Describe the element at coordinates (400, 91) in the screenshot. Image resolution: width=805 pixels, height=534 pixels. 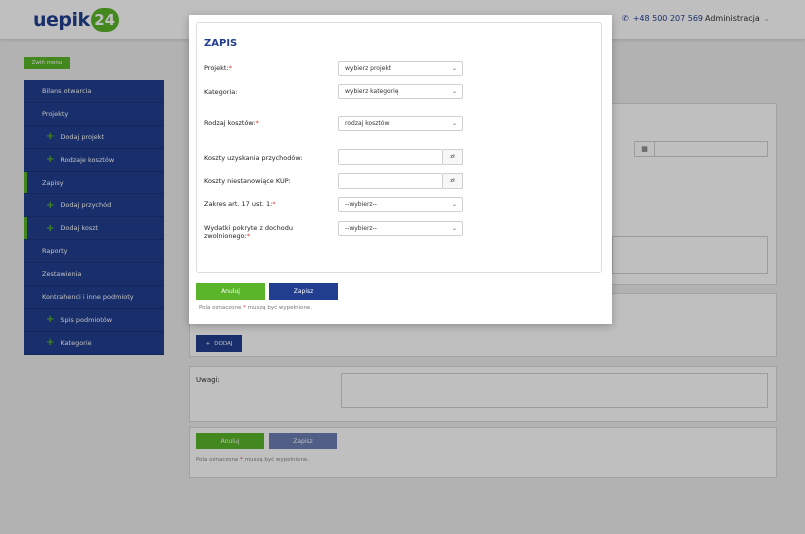
I see `category-select: wybierz kategorię ⌄` at that location.